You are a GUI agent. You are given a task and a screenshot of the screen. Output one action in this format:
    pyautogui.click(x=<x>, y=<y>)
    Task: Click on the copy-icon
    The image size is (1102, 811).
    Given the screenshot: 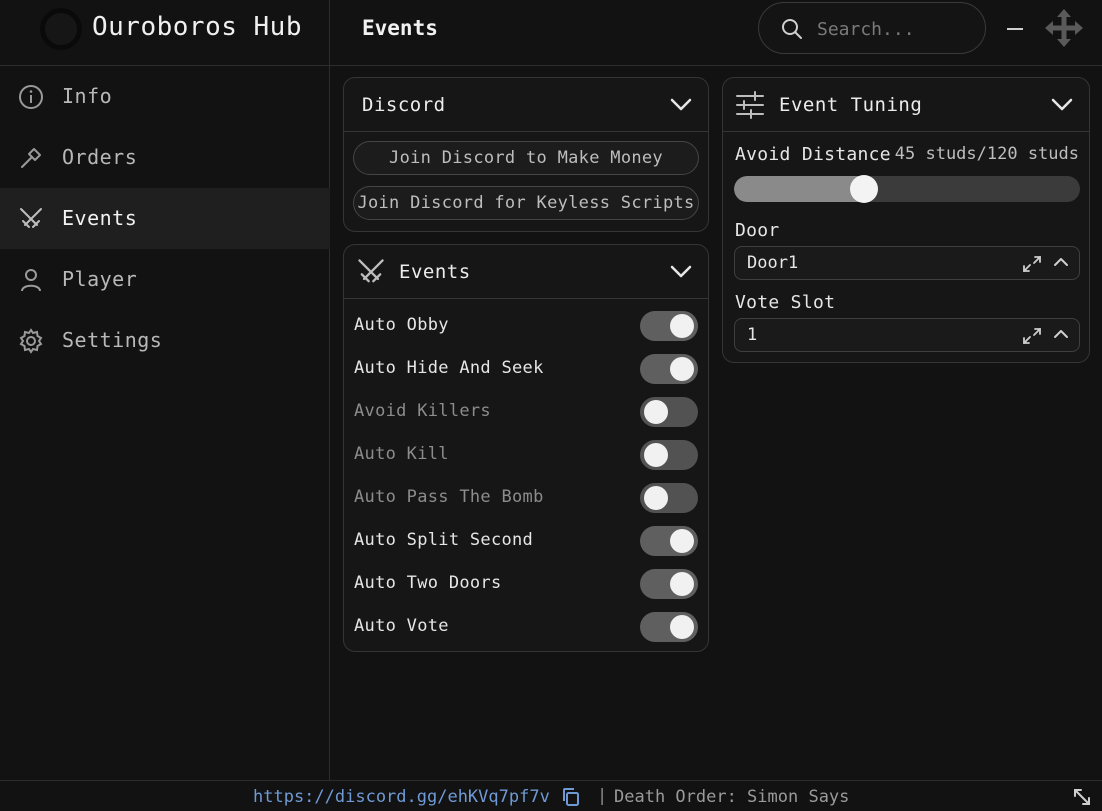 What is the action you would take?
    pyautogui.click(x=571, y=797)
    